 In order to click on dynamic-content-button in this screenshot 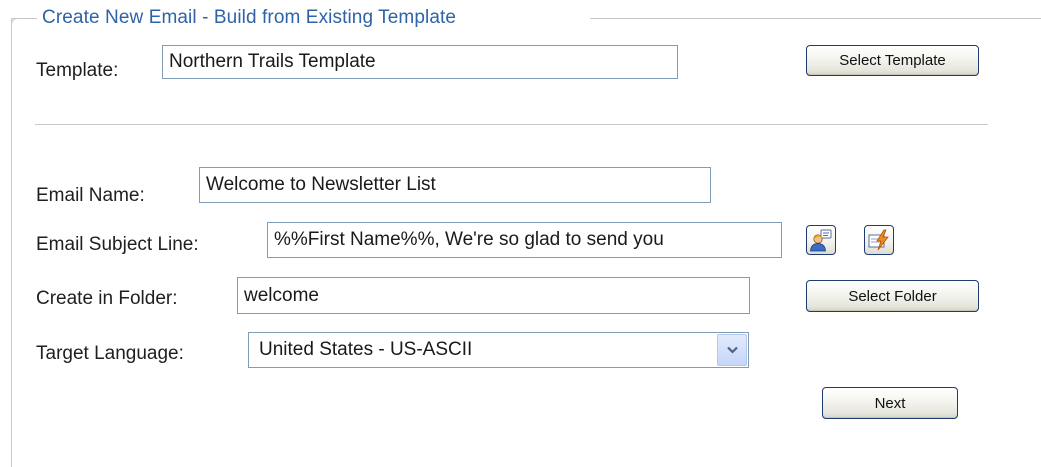, I will do `click(879, 240)`.